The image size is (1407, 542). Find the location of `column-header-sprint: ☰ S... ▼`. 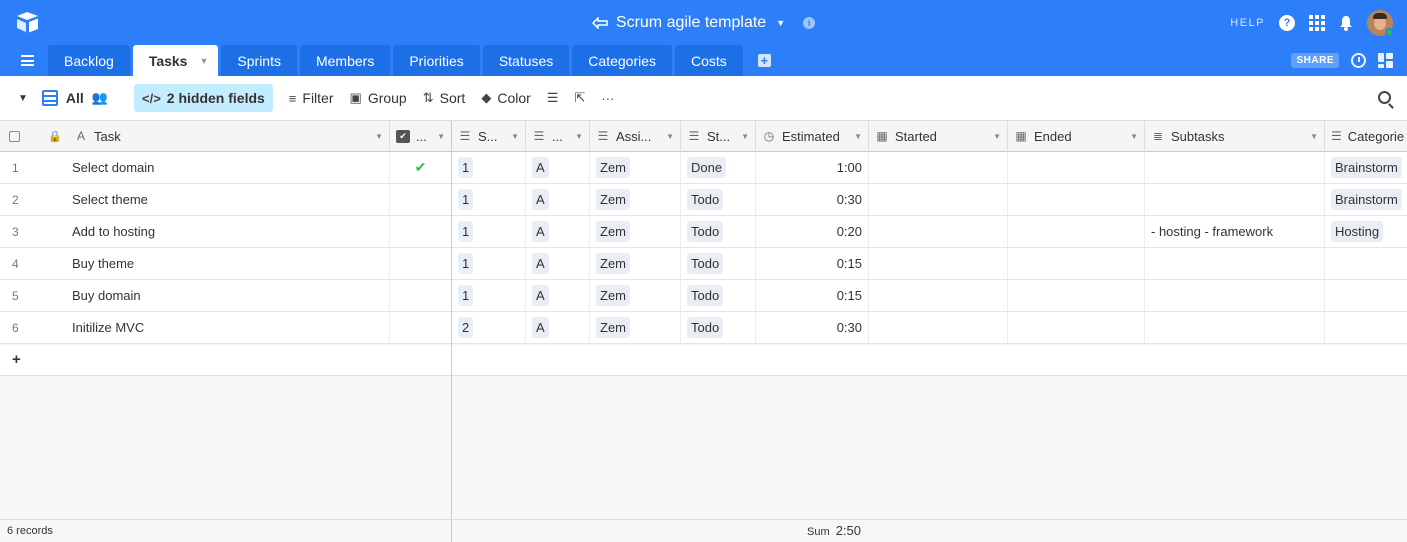

column-header-sprint: ☰ S... ▼ is located at coordinates (489, 136).